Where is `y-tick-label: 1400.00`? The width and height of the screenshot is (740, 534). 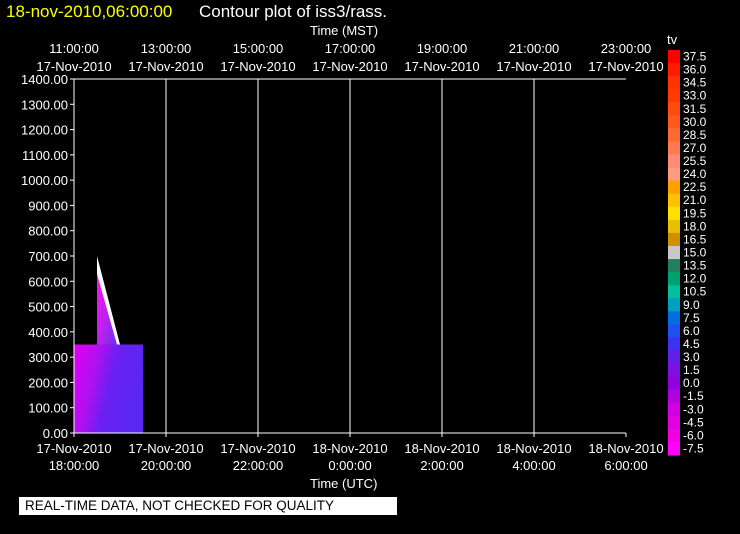
y-tick-label: 1400.00 is located at coordinates (44, 79).